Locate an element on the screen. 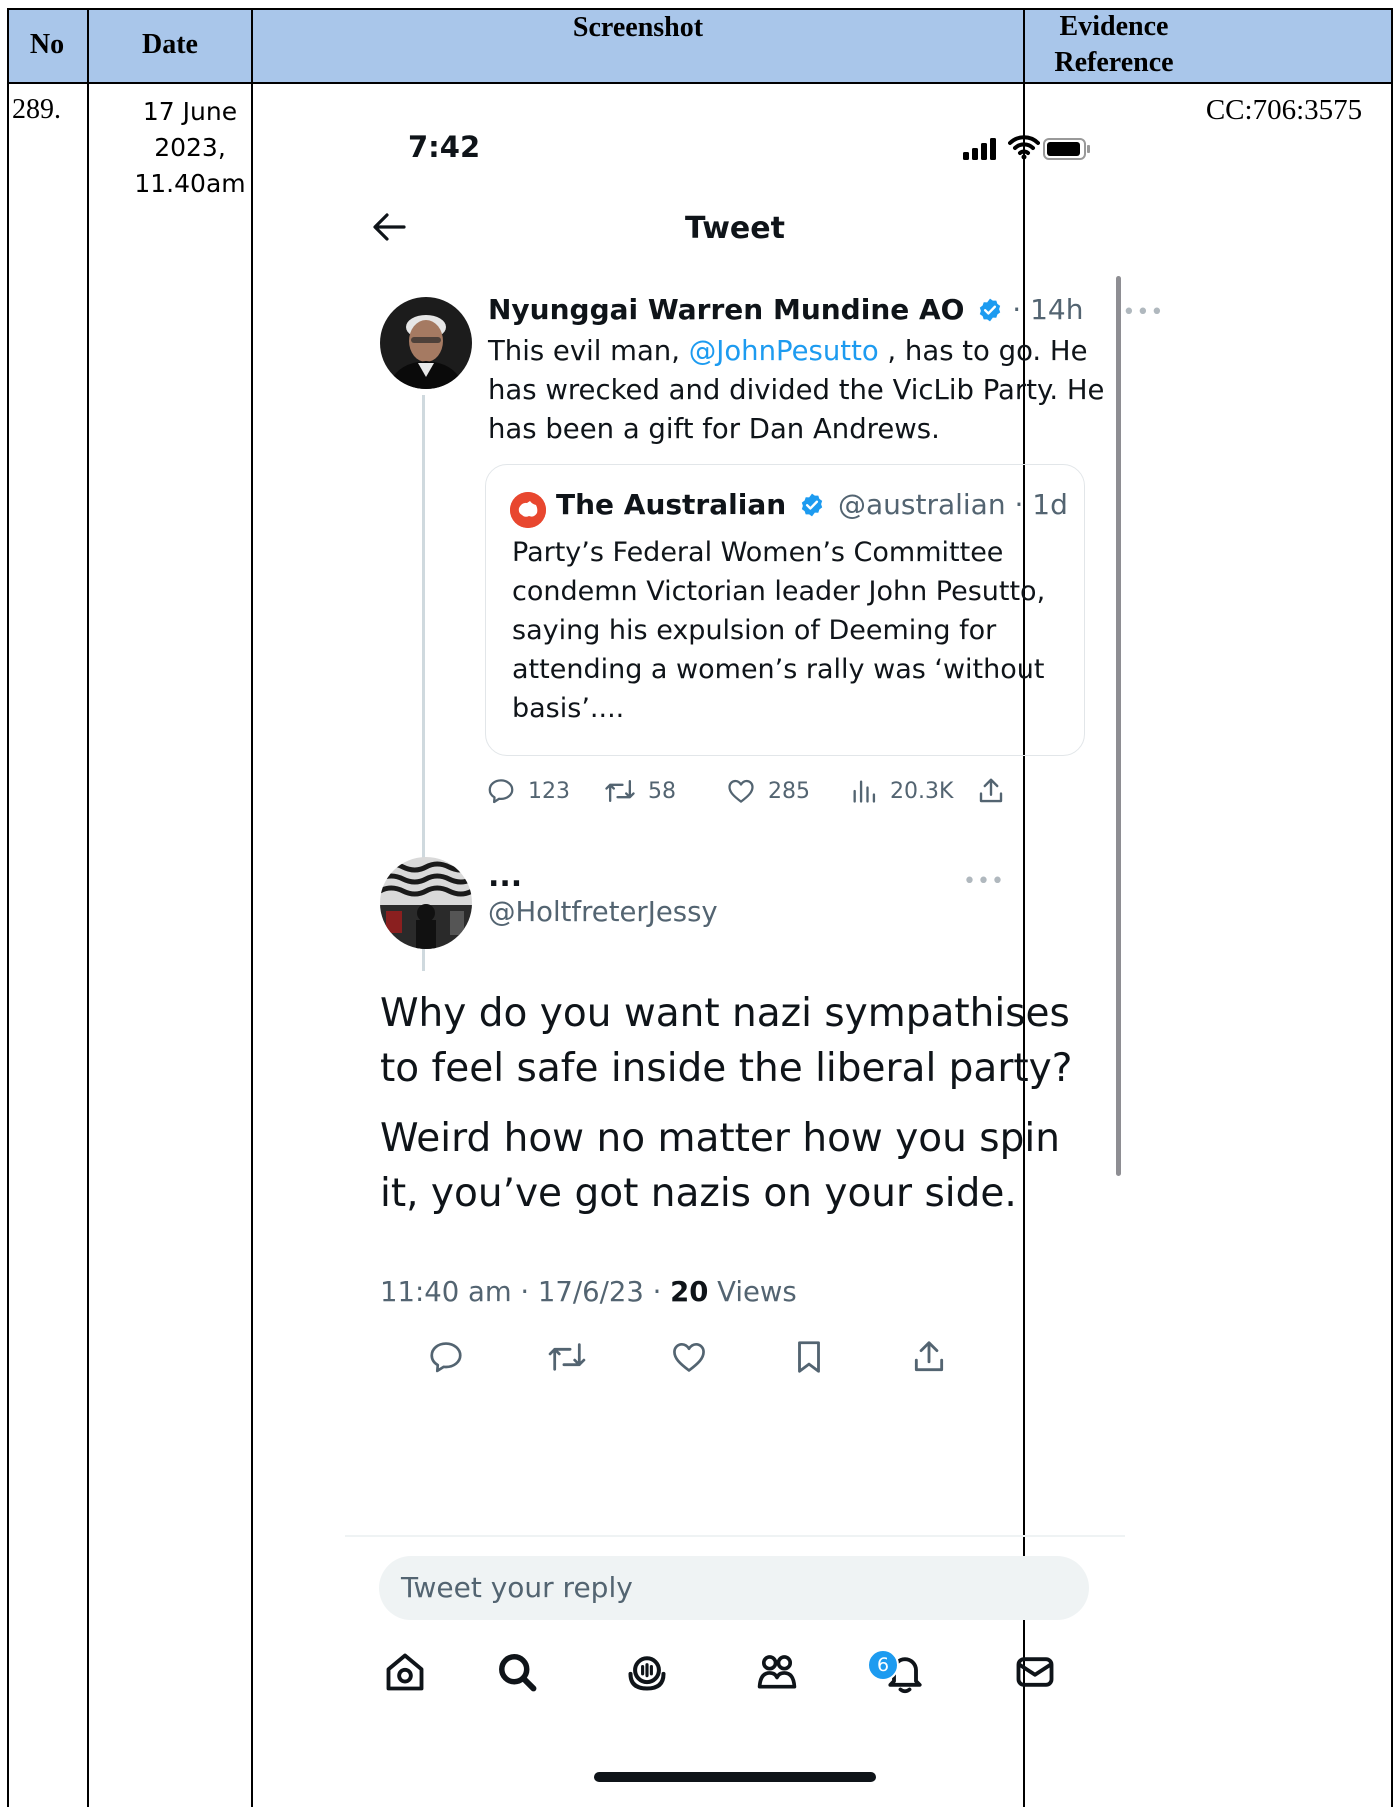 This screenshot has width=1400, height=1807. quoted-author-name: The Australian is located at coordinates (671, 504).